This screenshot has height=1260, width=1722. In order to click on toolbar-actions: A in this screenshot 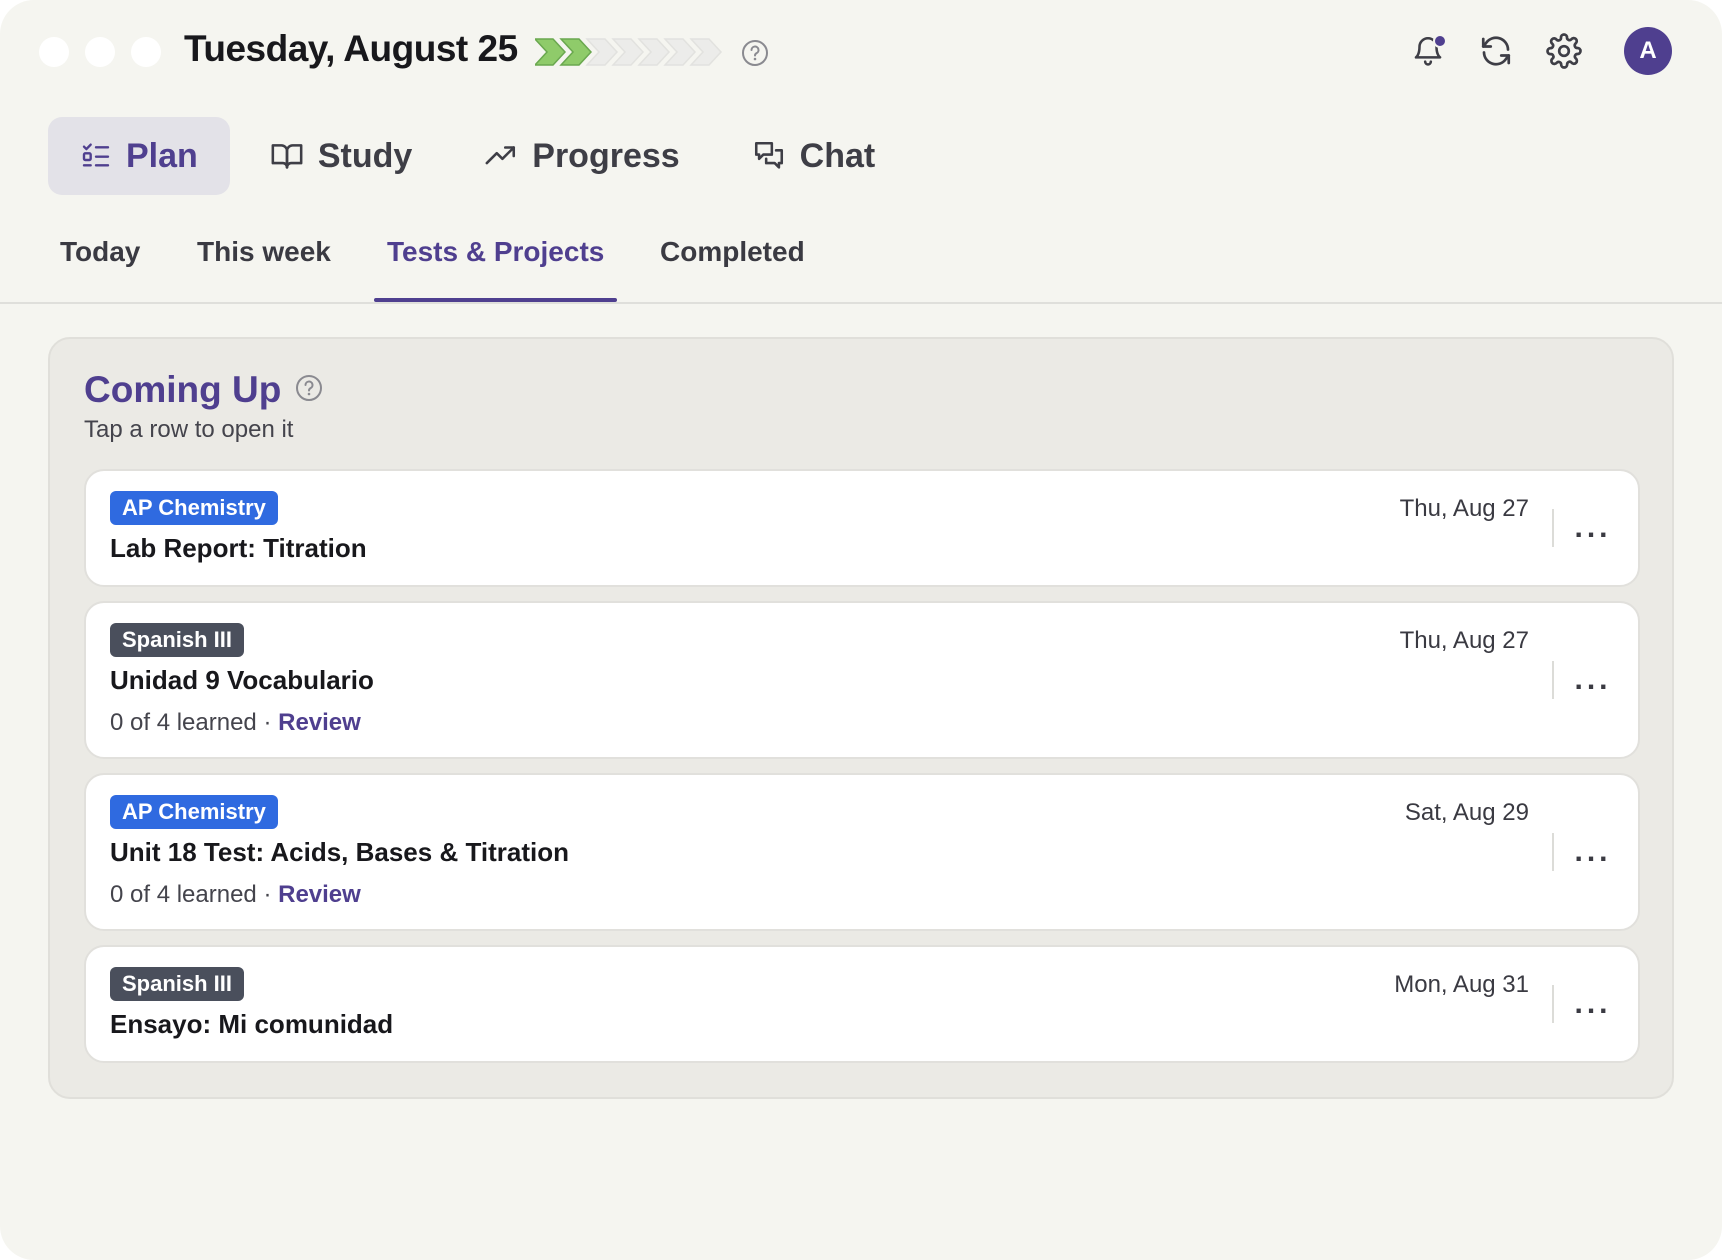, I will do `click(1526, 51)`.